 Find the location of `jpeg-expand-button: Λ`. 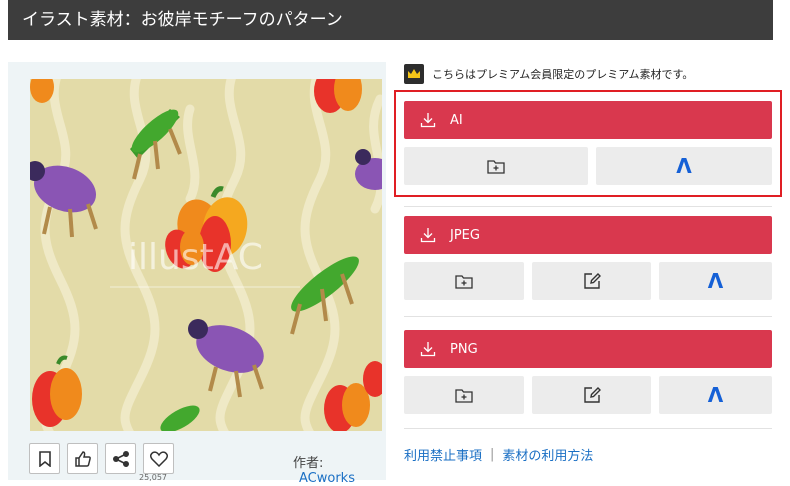

jpeg-expand-button: Λ is located at coordinates (715, 281).